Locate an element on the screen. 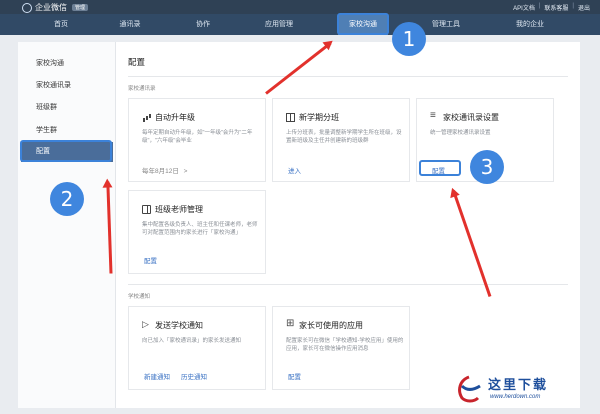 This screenshot has height=414, width=600. card-description: 集中配置各级负责人、班主任和任课老师，老师可对配置范围内的家长进行「家校沟通」 is located at coordinates (200, 229).